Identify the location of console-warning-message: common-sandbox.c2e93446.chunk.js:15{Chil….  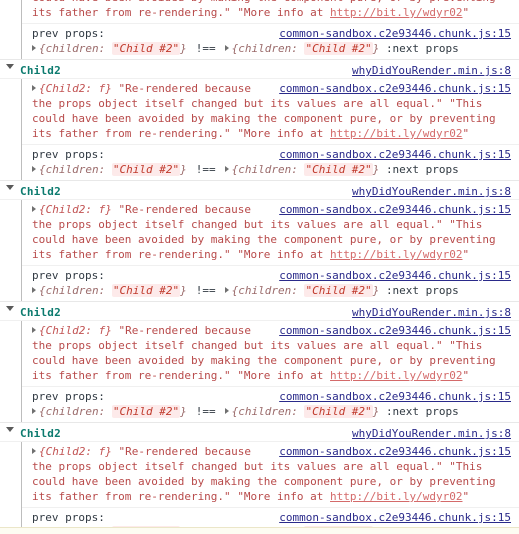
(270, 11).